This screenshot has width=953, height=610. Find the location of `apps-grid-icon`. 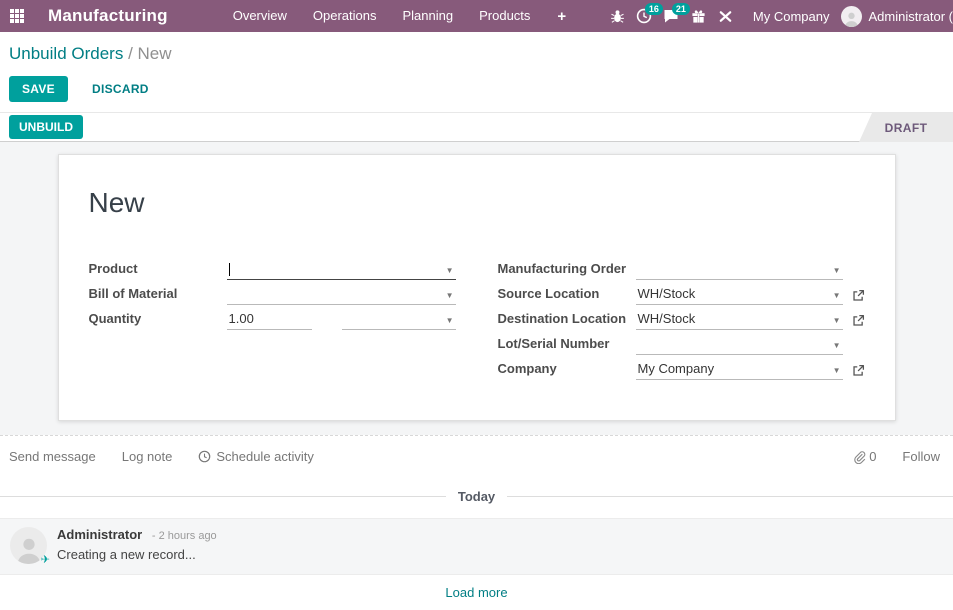

apps-grid-icon is located at coordinates (17, 16).